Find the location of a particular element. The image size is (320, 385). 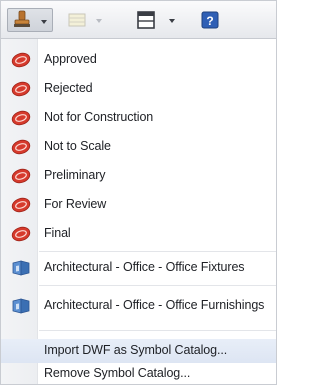

layout-button is located at coordinates (85, 20).